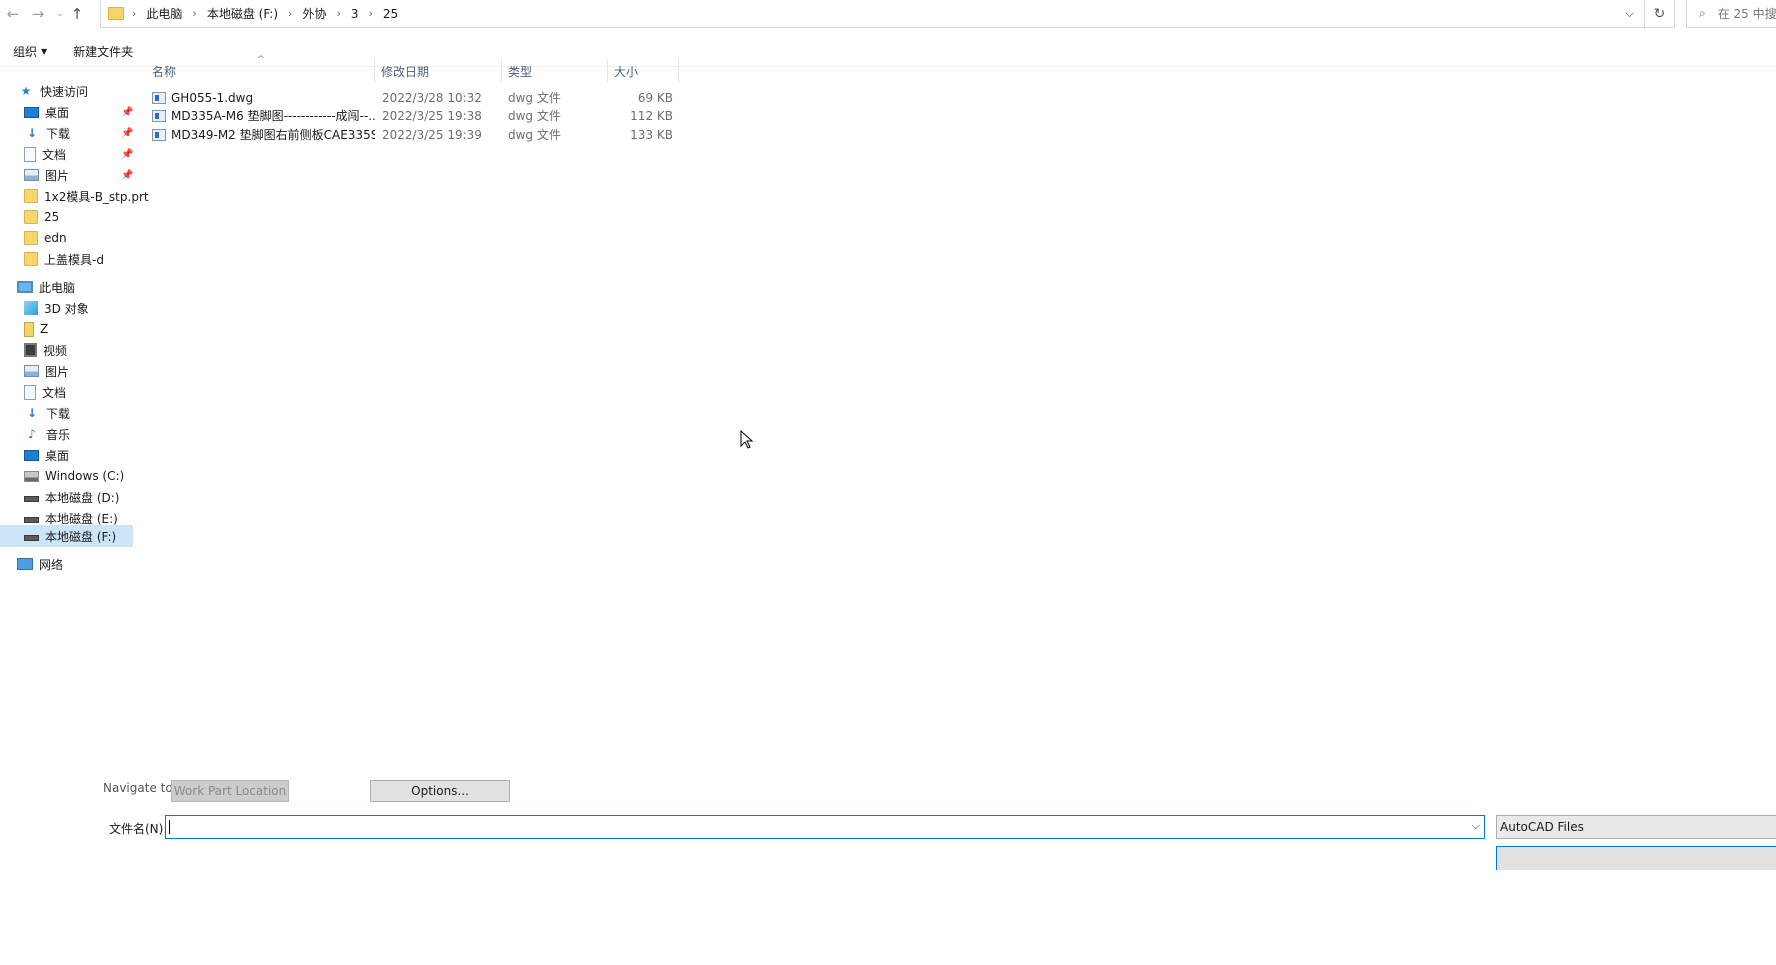 Image resolution: width=1776 pixels, height=965 pixels. Describe the element at coordinates (25, 287) in the screenshot. I see `computer-icon` at that location.